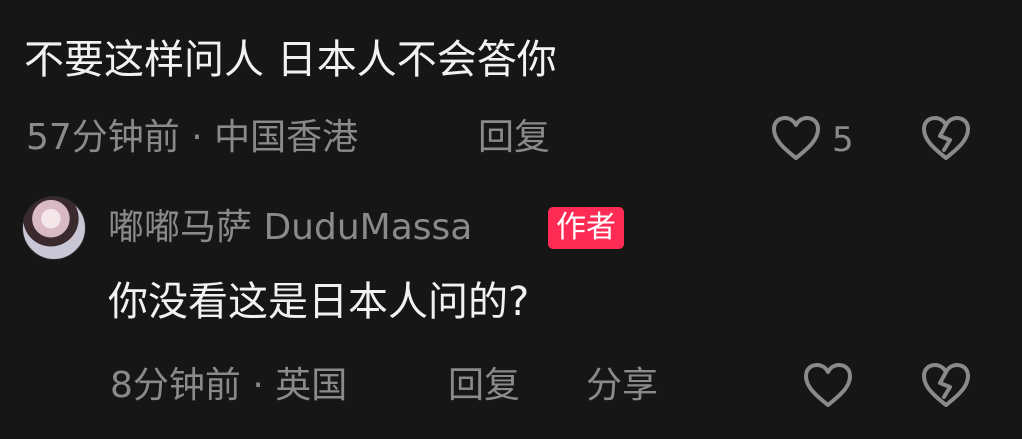 Image resolution: width=1022 pixels, height=439 pixels. What do you see at coordinates (290, 60) in the screenshot?
I see `comment-text: 不要这样问人 日本人不会答你` at bounding box center [290, 60].